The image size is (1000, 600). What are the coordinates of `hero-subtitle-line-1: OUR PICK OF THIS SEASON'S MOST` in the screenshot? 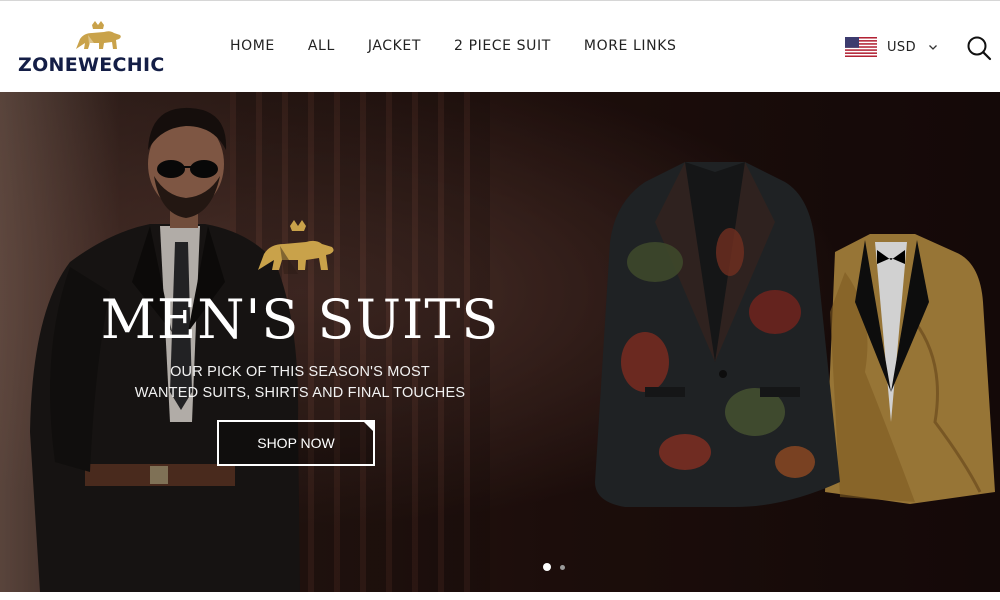 It's located at (300, 372).